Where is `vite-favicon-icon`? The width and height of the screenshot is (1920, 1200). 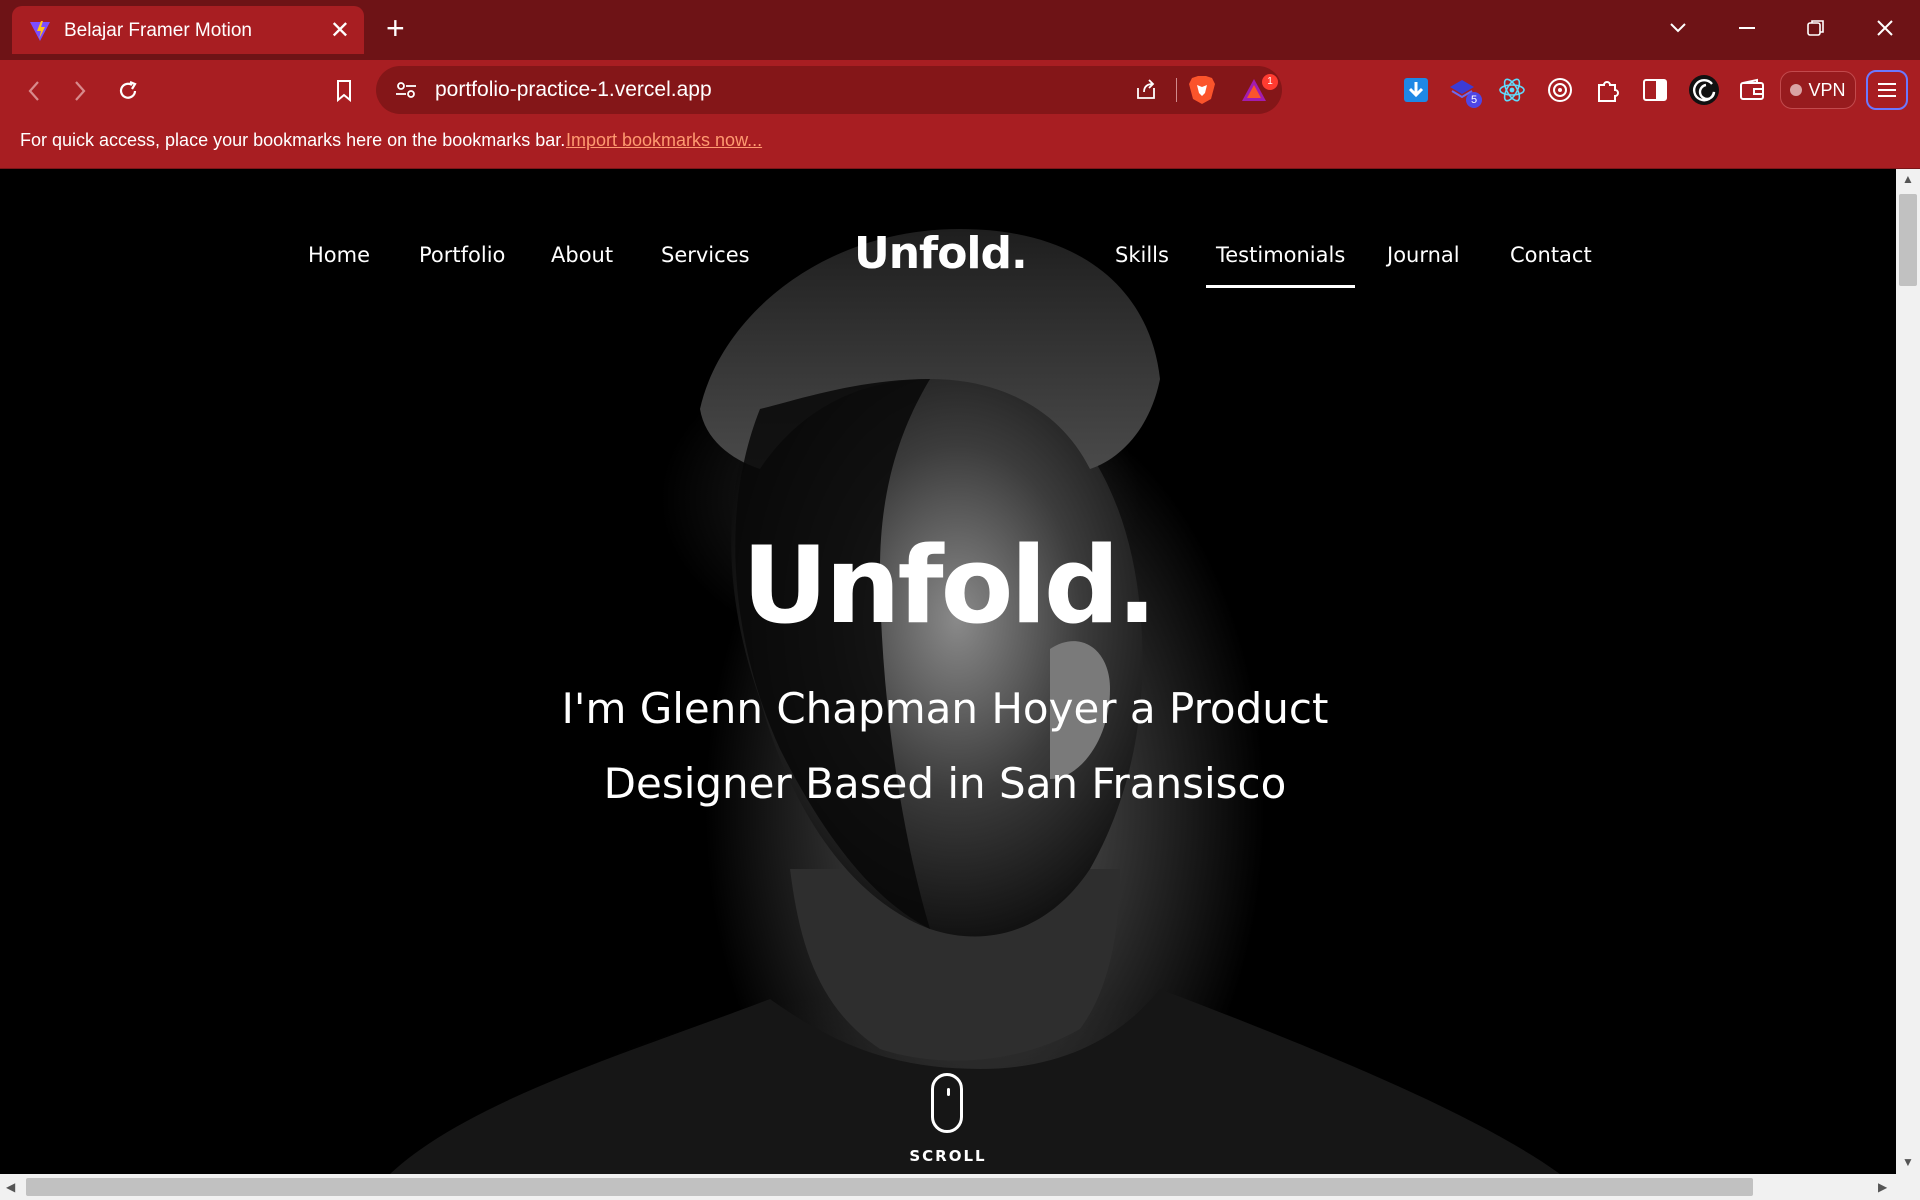 vite-favicon-icon is located at coordinates (40, 31).